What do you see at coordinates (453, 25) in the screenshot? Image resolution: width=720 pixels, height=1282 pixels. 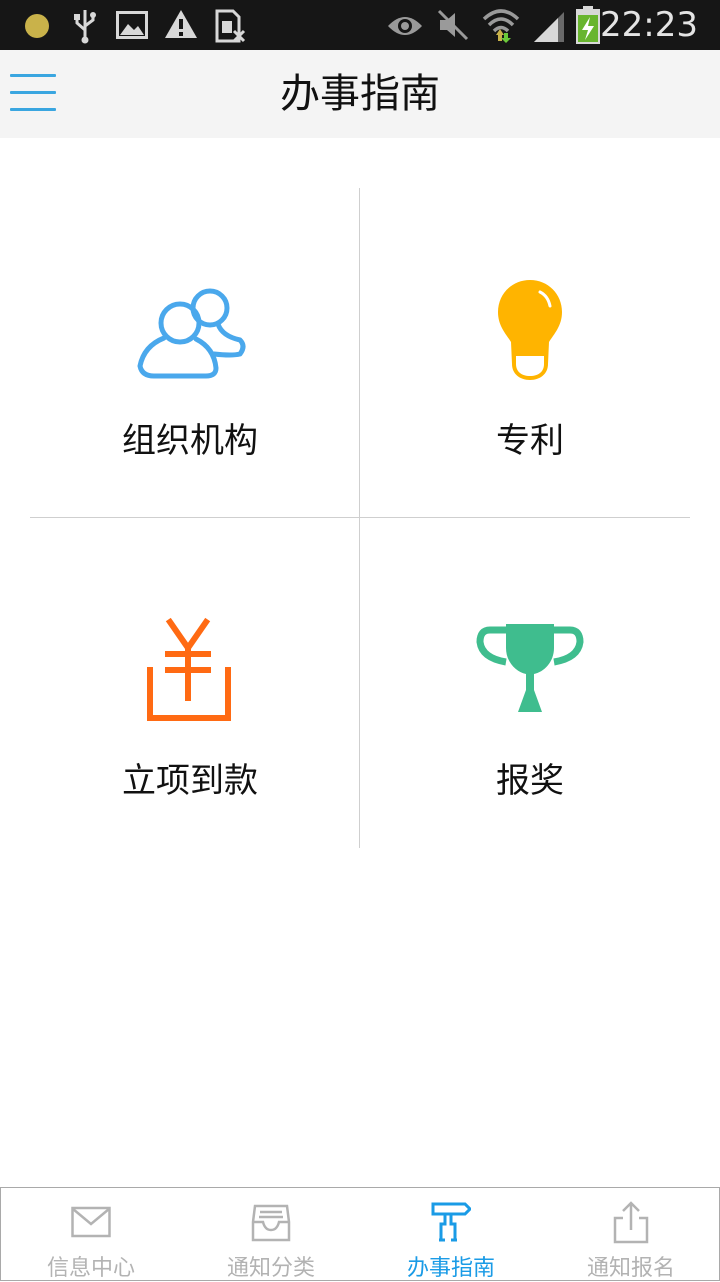 I see `mute-icon` at bounding box center [453, 25].